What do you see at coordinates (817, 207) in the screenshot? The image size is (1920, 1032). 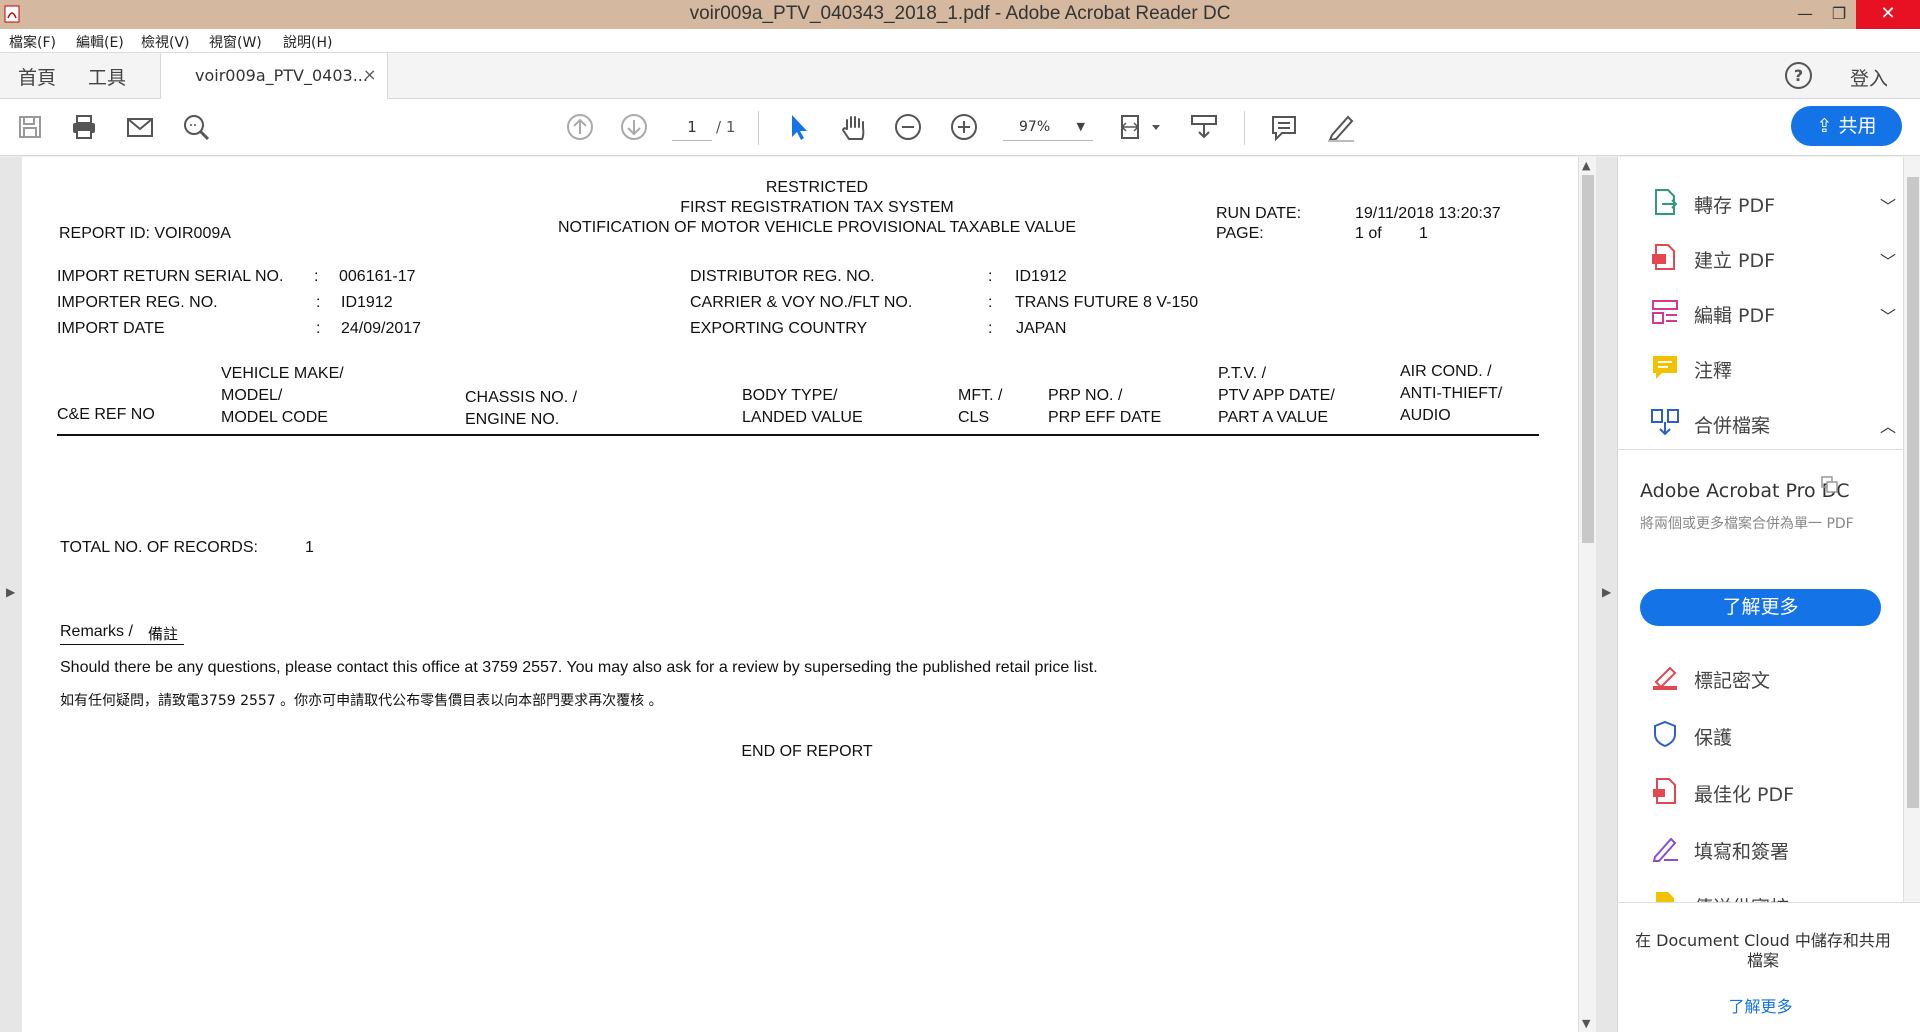 I see `report-system: FIRST REGISTRATION TAX SYSTEM` at bounding box center [817, 207].